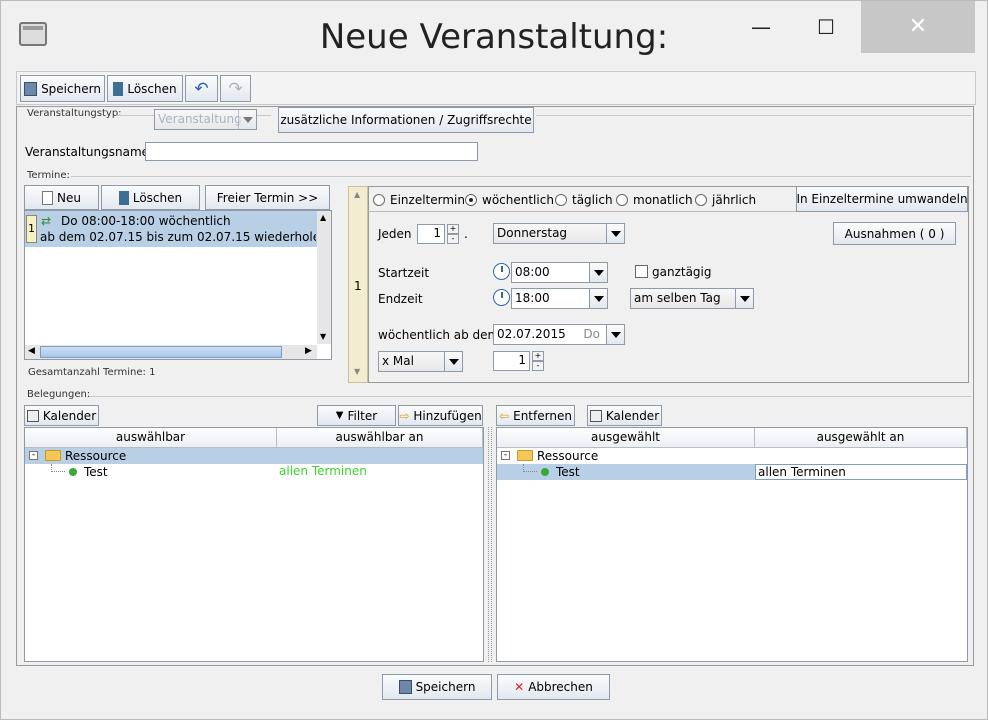  Describe the element at coordinates (509, 200) in the screenshot. I see `radio-woechentlich: wöchentlich` at that location.